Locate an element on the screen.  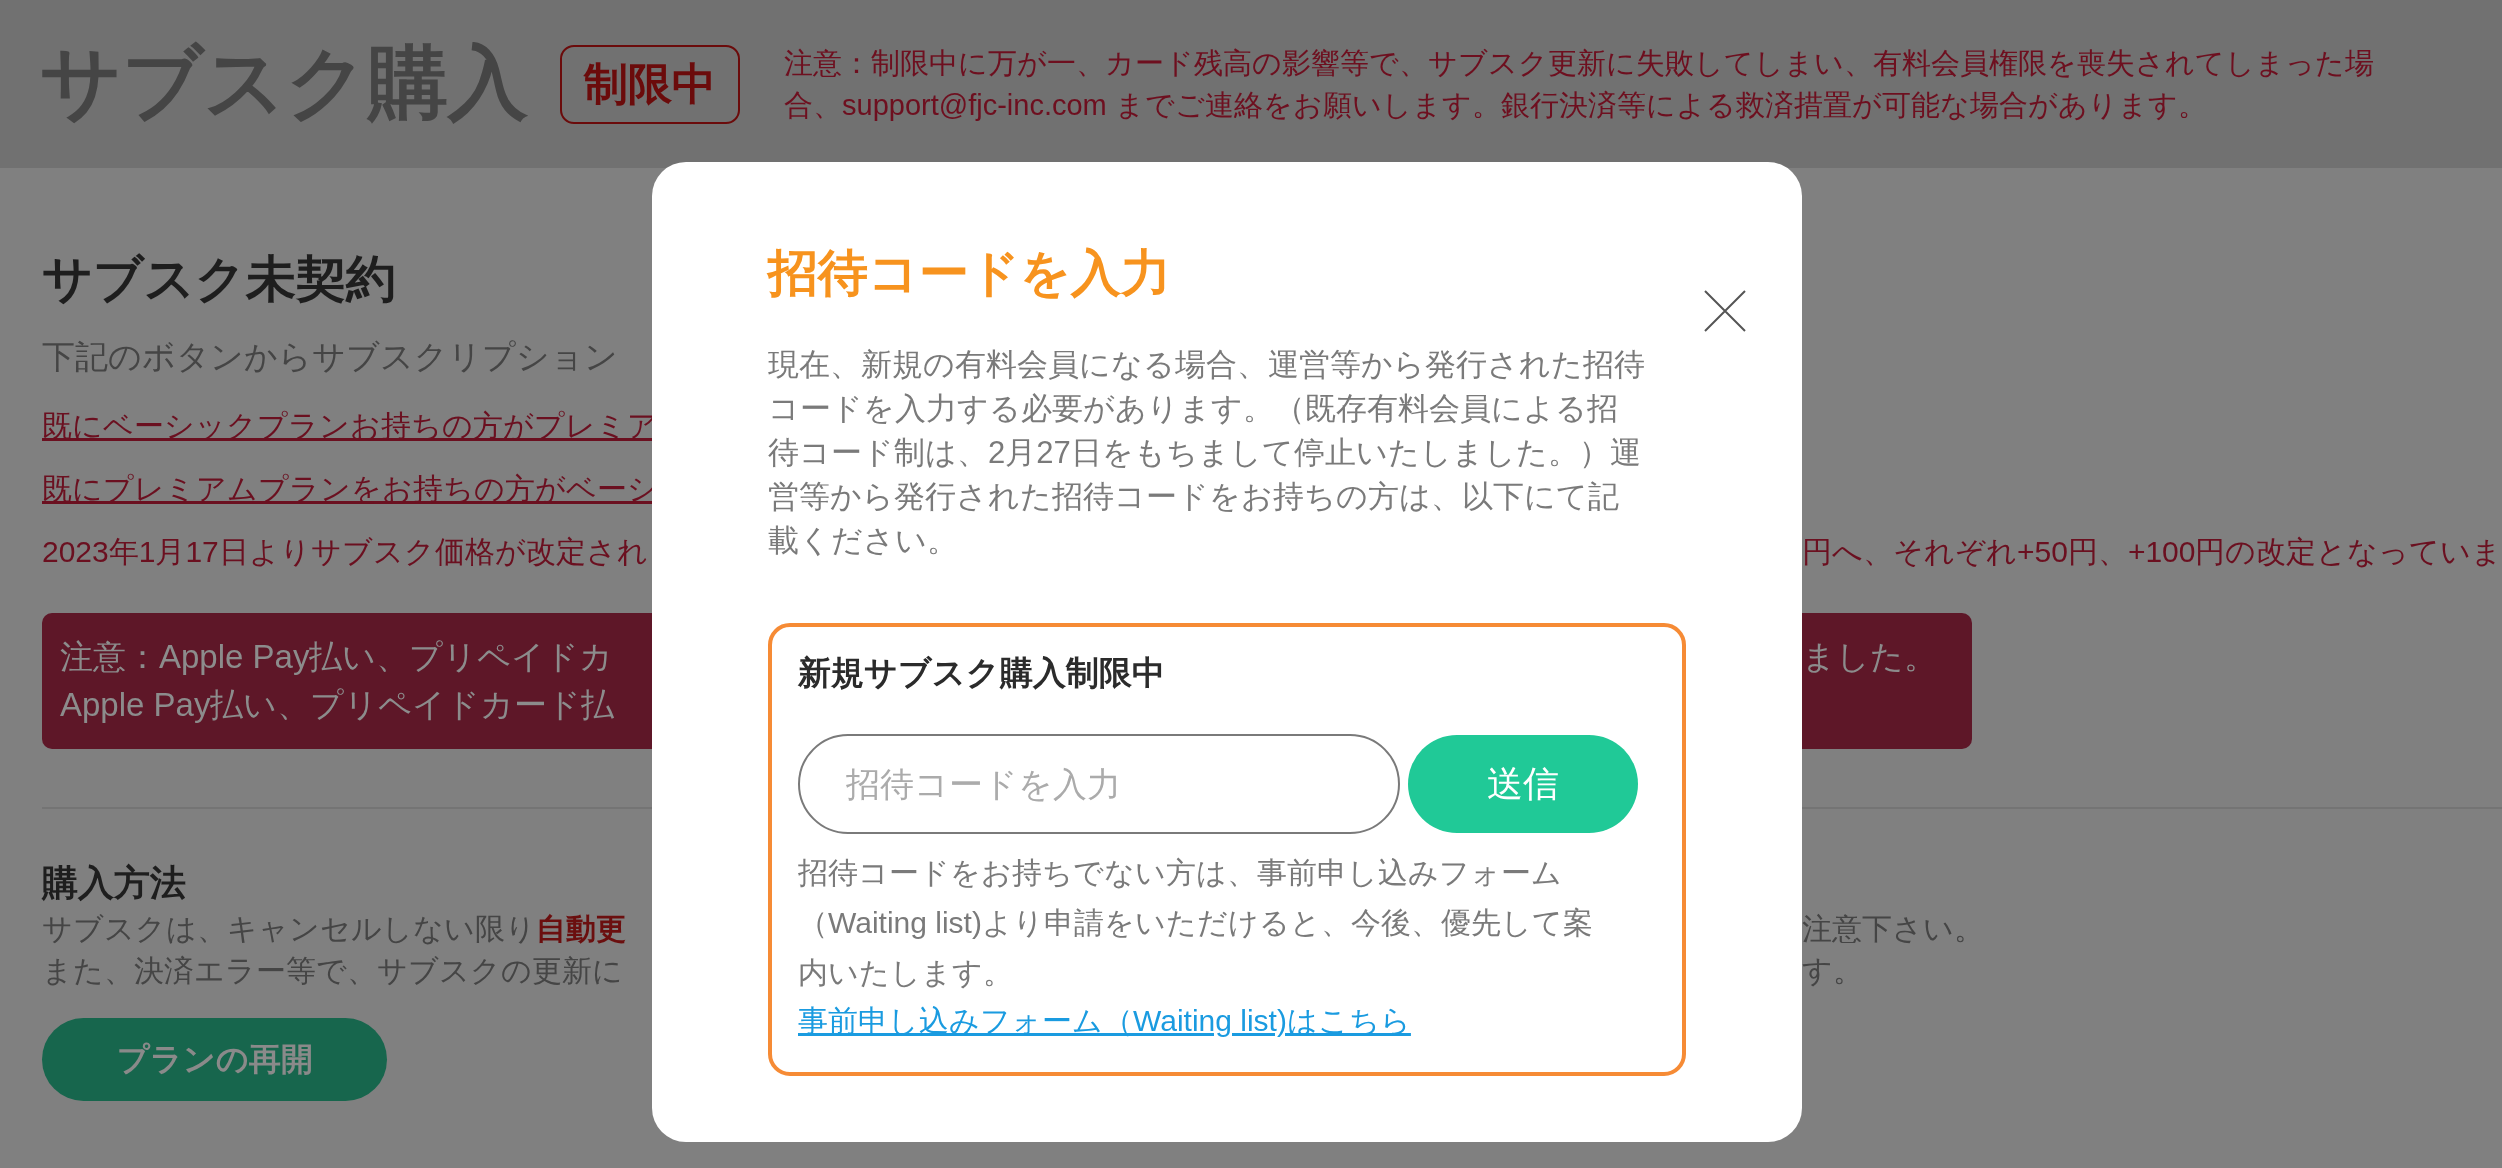
alert-text: 注意：Apple Pay払い、プリペイドカ is located at coordinates (337, 657).